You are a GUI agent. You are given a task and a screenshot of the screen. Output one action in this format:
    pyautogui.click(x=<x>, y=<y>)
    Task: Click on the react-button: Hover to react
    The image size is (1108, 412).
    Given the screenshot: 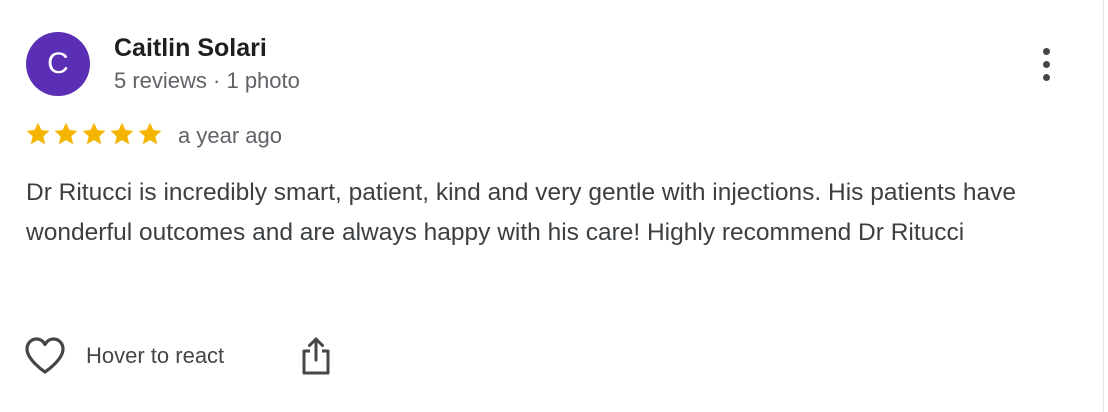 What is the action you would take?
    pyautogui.click(x=124, y=356)
    